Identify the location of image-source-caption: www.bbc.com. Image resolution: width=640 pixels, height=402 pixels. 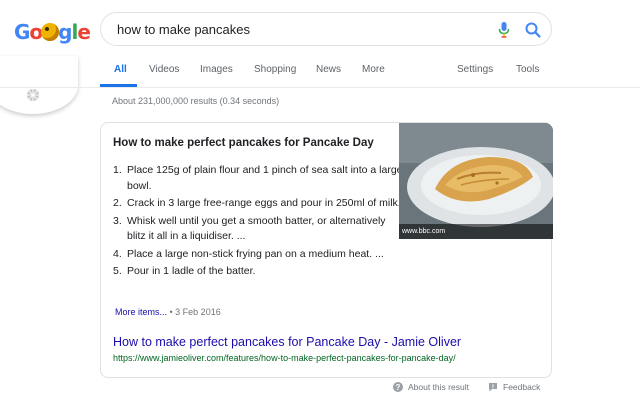
(476, 231).